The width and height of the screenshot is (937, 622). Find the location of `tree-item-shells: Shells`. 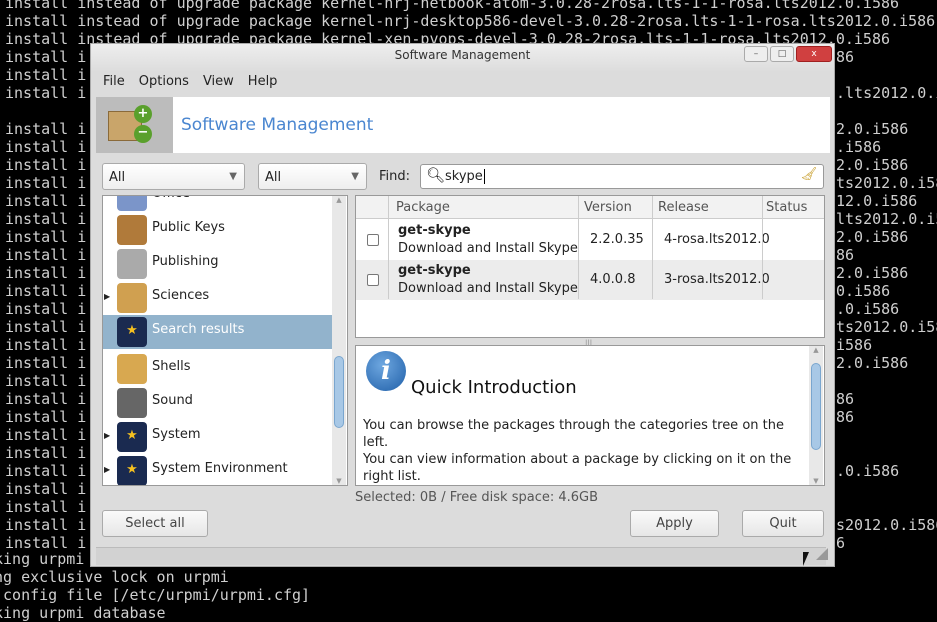

tree-item-shells: Shells is located at coordinates (217, 369).